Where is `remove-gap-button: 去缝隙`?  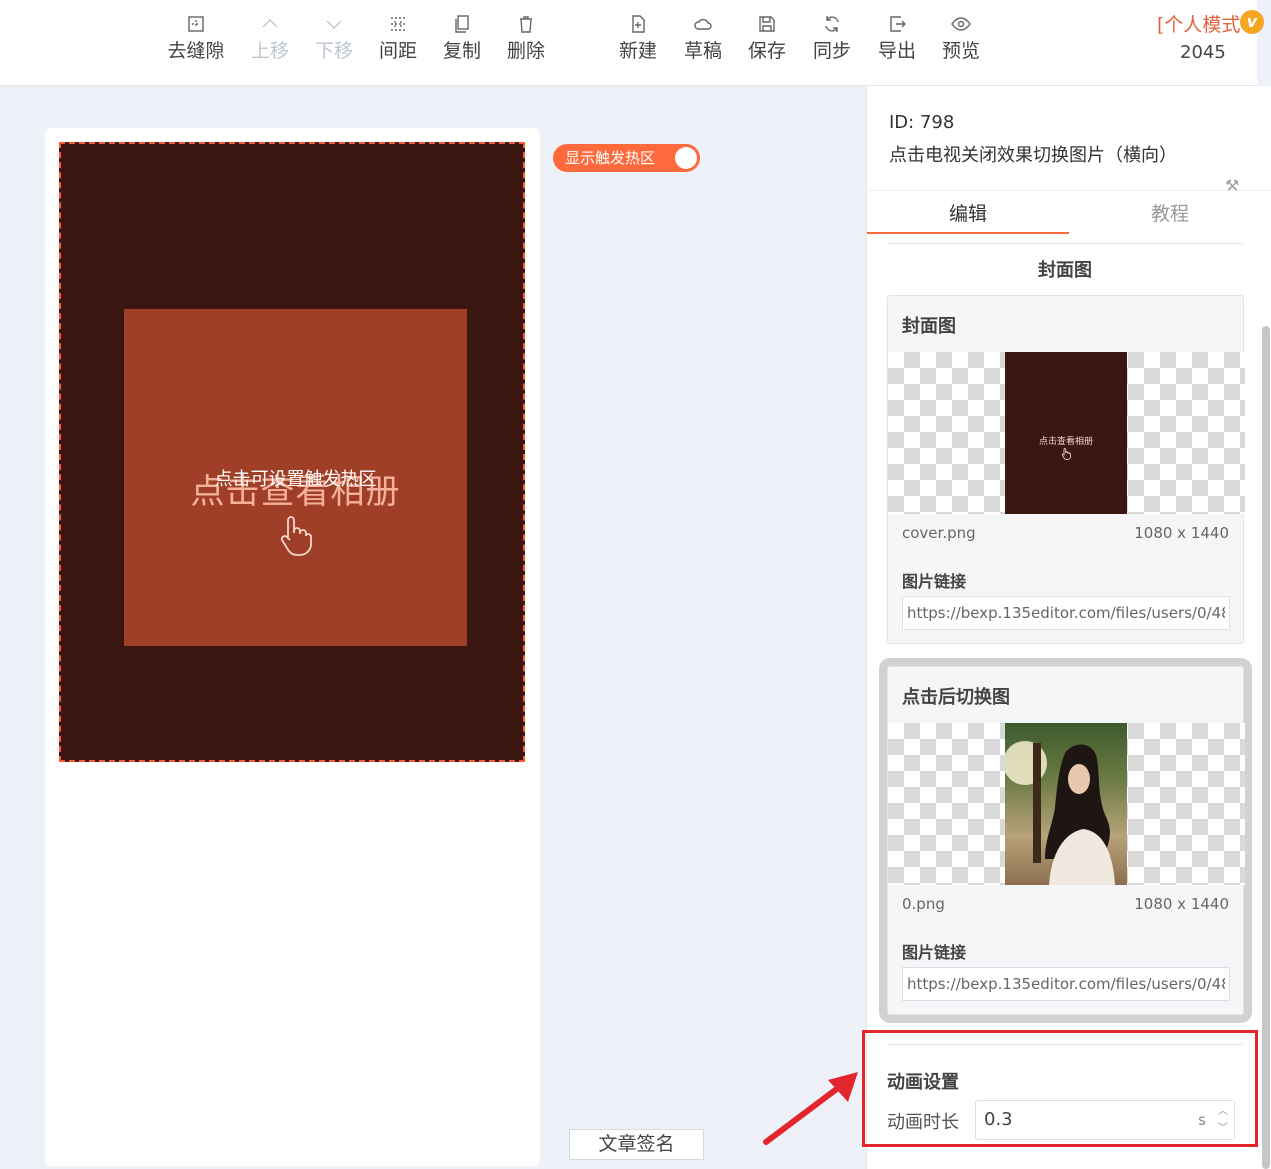 remove-gap-button: 去缝隙 is located at coordinates (196, 38).